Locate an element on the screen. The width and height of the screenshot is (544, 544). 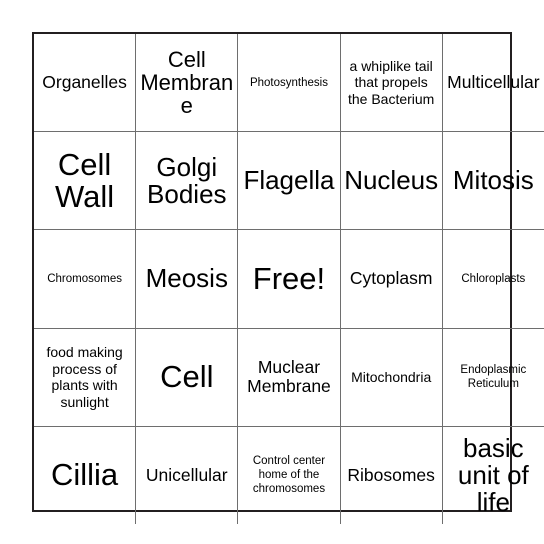
bingo-cell-r3c2: Muclear Membrane is located at coordinates (289, 377).